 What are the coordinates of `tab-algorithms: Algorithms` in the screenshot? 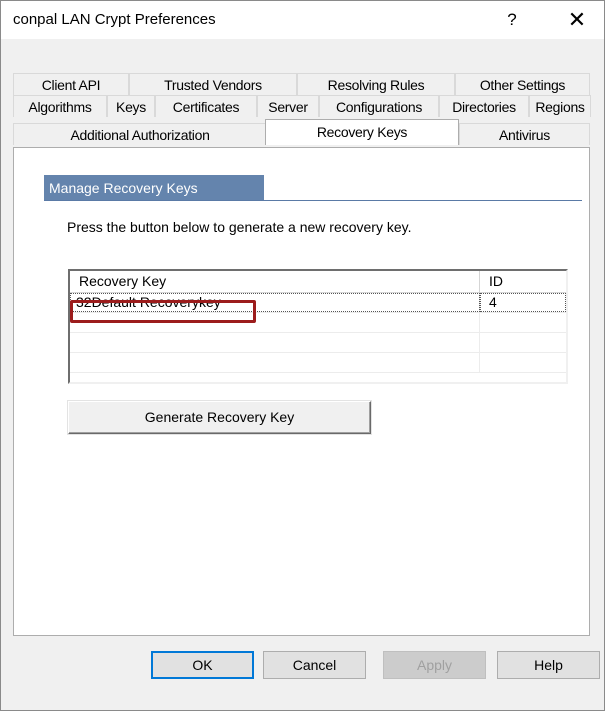 It's located at (60, 106).